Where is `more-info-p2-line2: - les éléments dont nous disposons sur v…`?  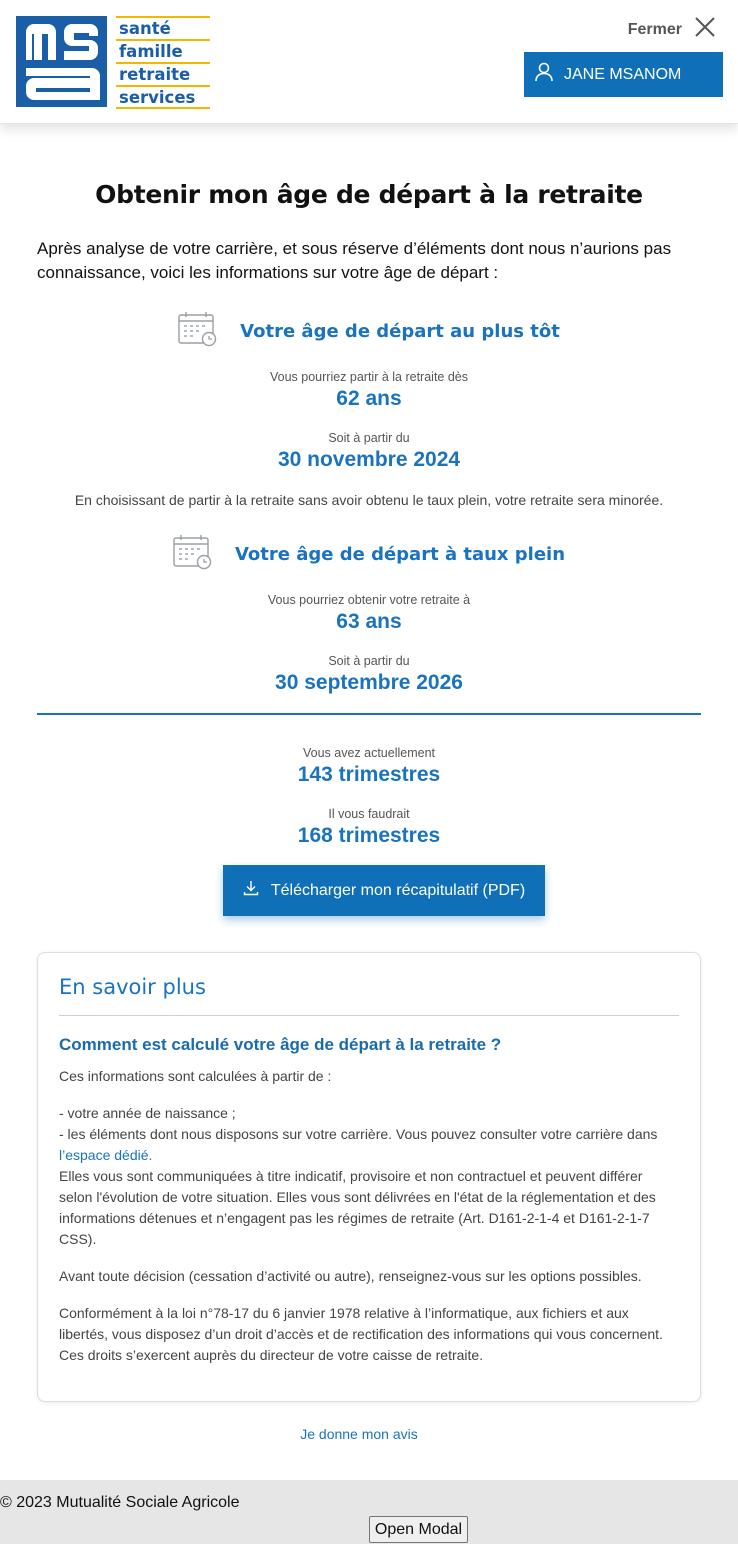 more-info-p2-line2: - les éléments dont nous disposons sur v… is located at coordinates (358, 1134).